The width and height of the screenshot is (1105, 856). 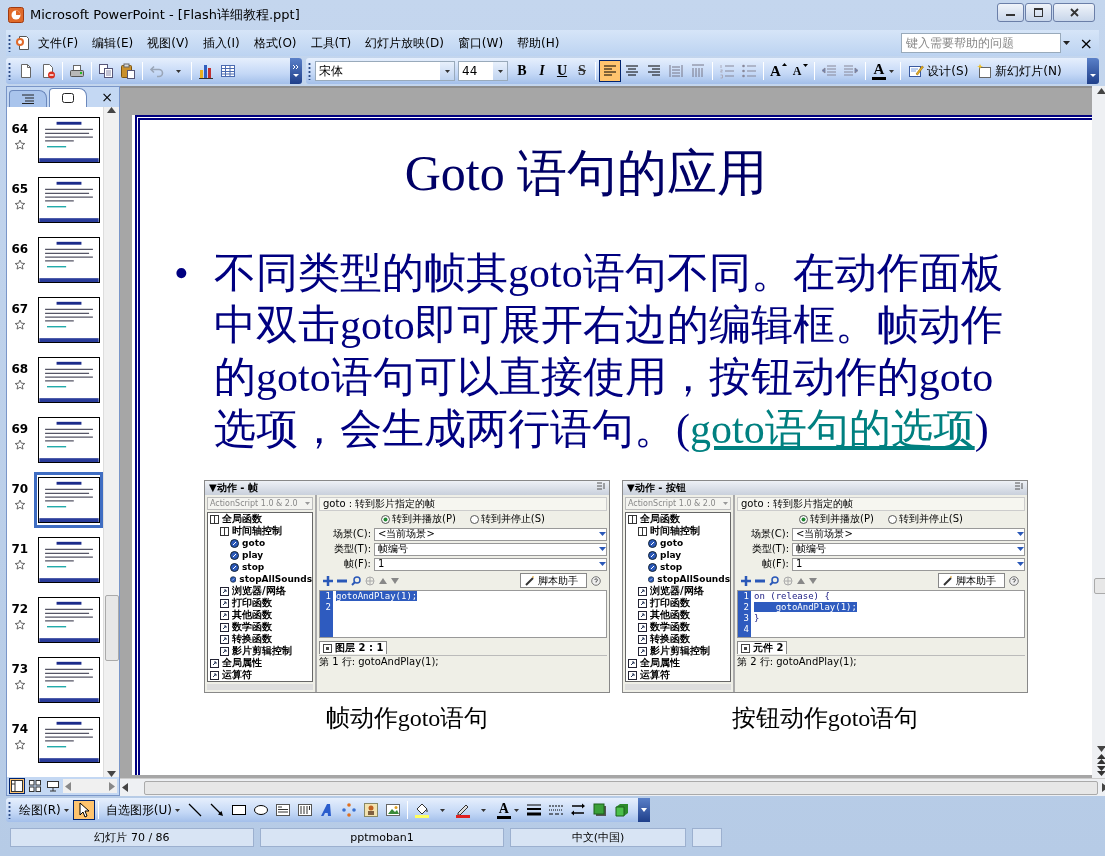 What do you see at coordinates (1100, 749) in the screenshot?
I see `scroll-down-icon` at bounding box center [1100, 749].